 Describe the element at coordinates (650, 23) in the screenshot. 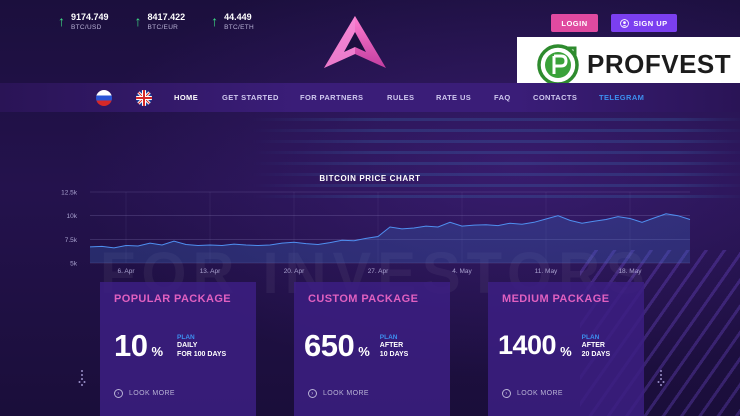

I see `signup-label: SIGN UP` at that location.